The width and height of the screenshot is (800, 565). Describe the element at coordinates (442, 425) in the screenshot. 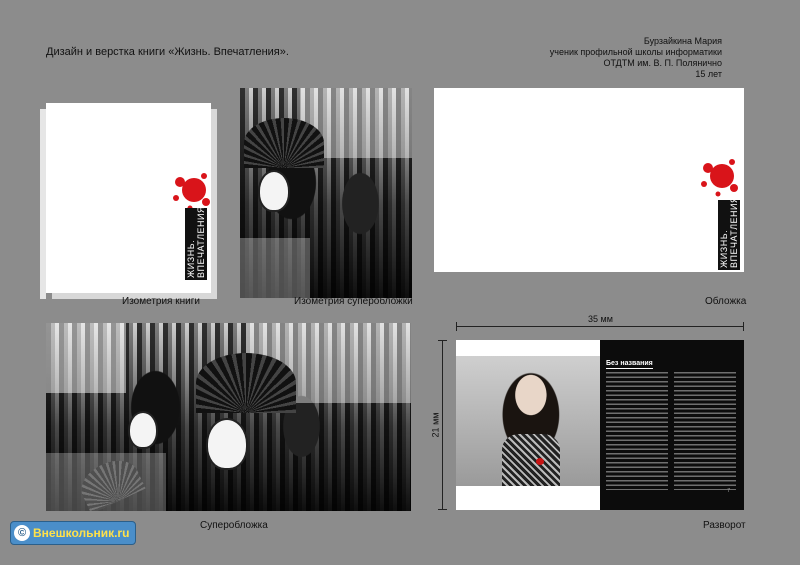

I see `dimension-height-line` at that location.